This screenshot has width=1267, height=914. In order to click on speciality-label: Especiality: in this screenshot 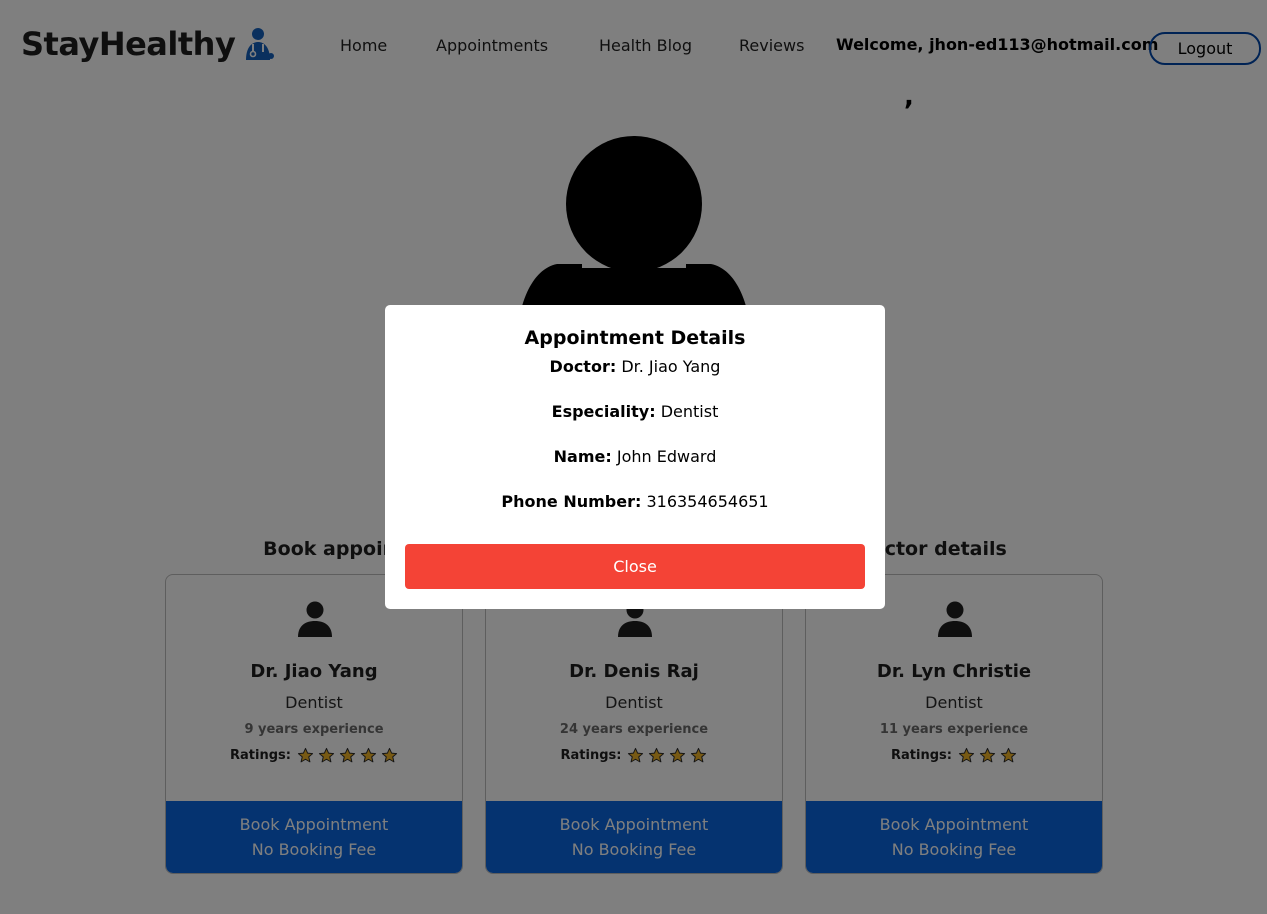, I will do `click(603, 411)`.